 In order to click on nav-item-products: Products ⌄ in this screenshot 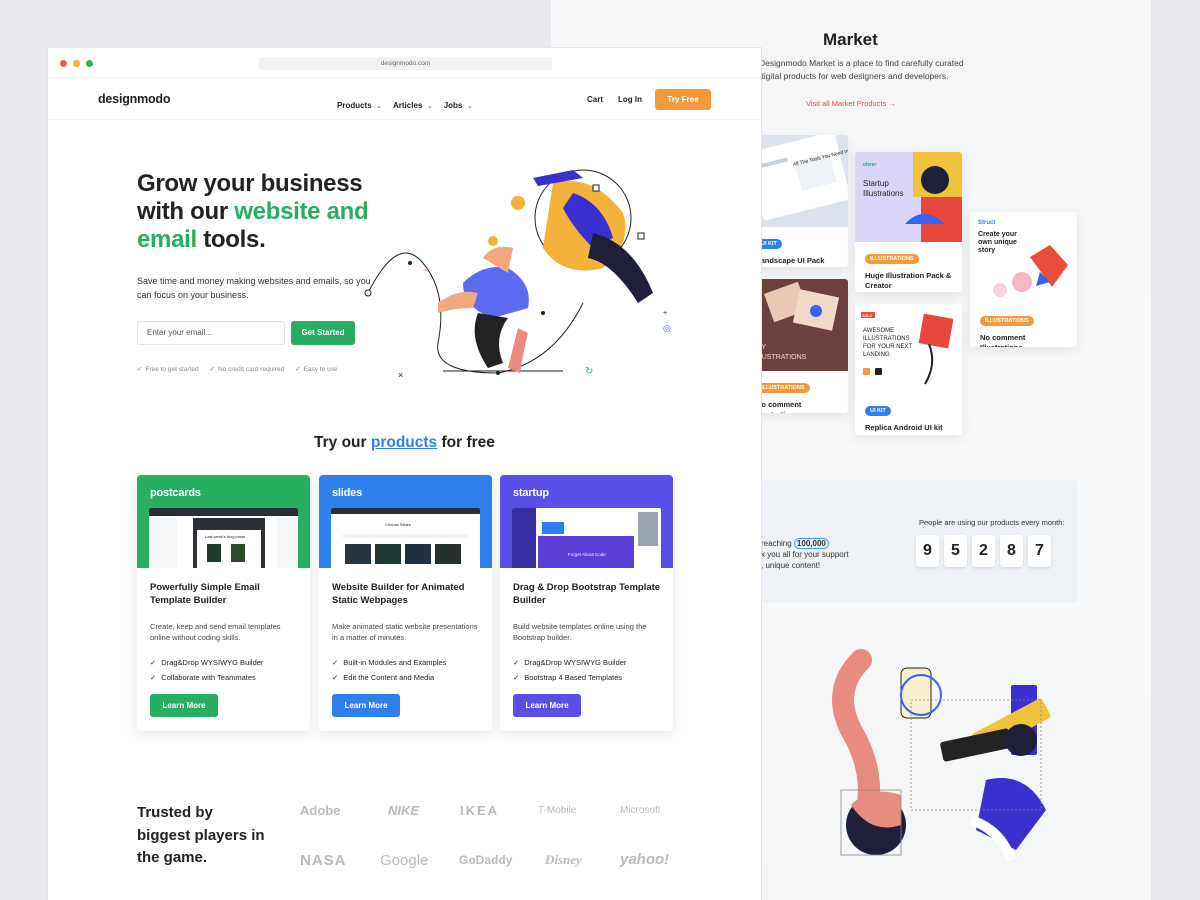, I will do `click(359, 104)`.